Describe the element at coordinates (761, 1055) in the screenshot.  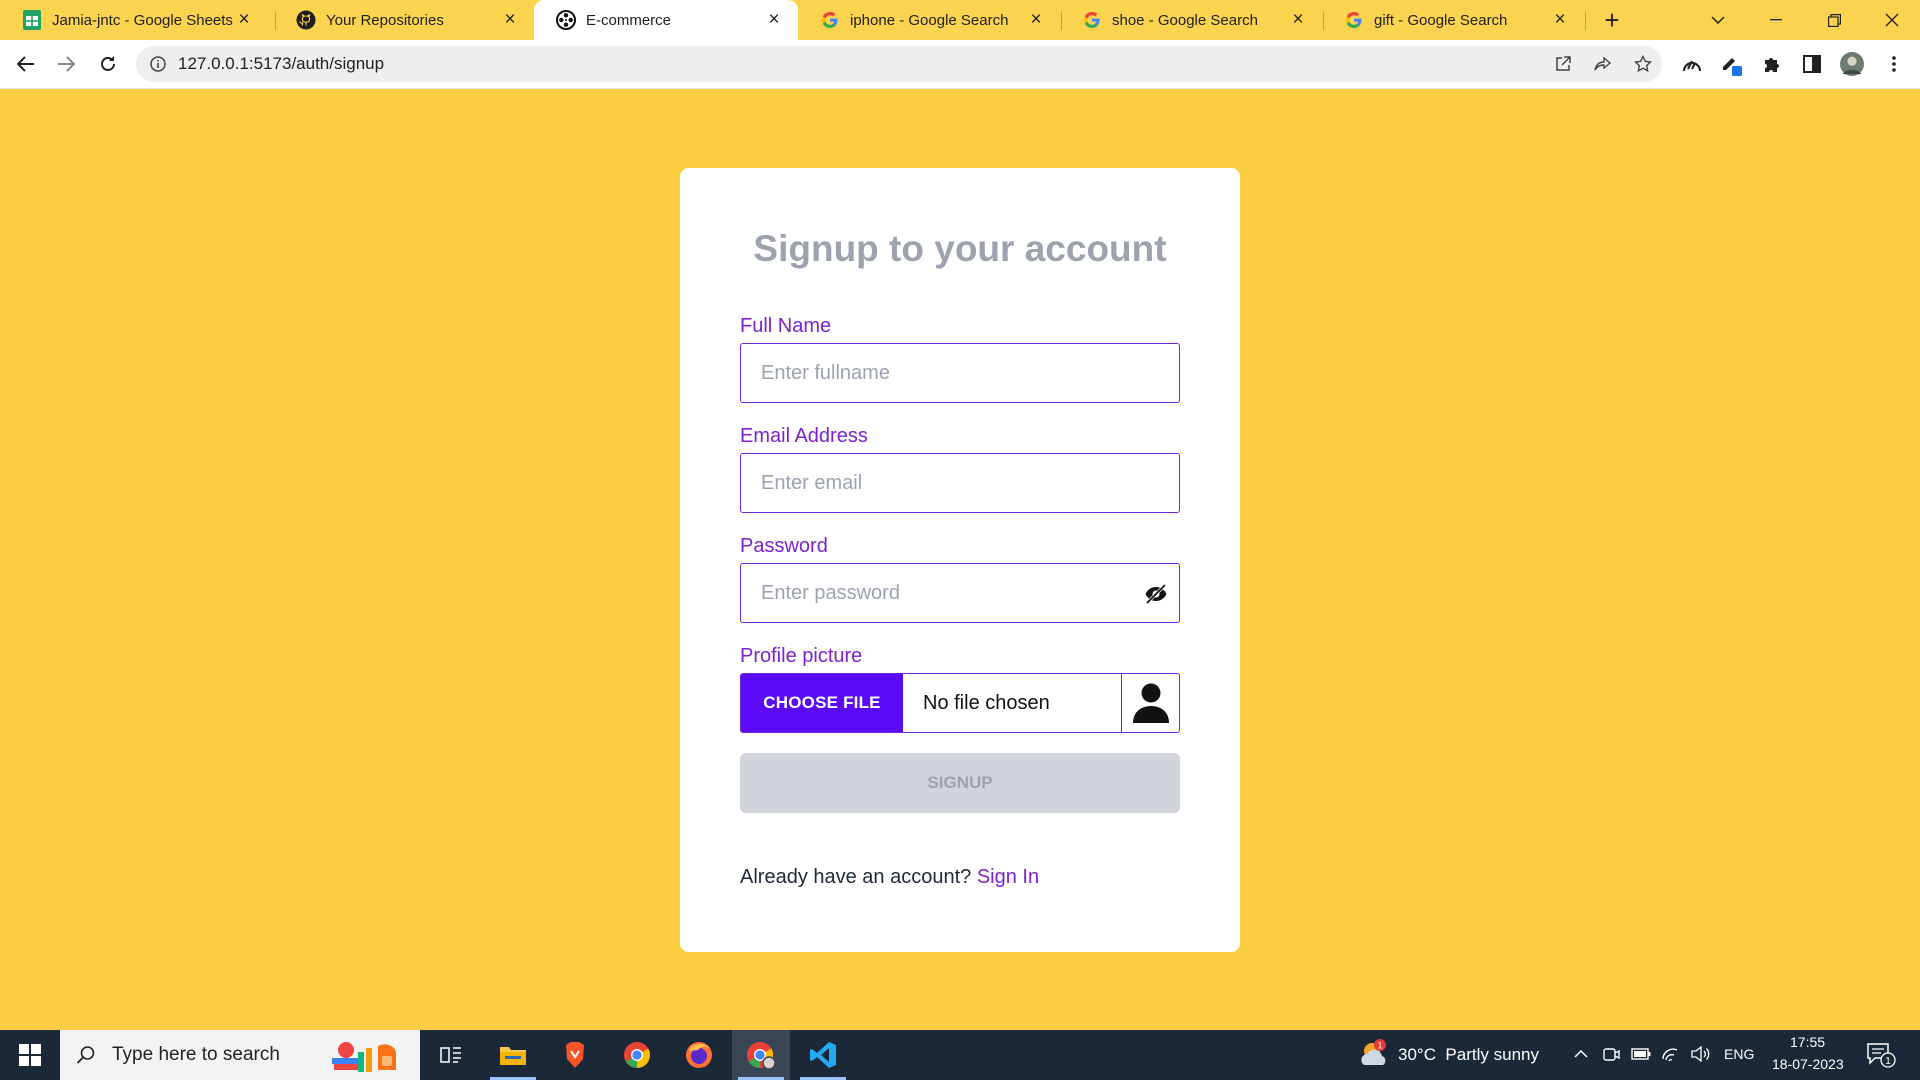
I see `chrome-profile-active-icon` at that location.